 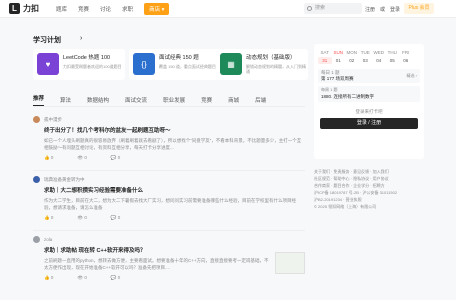 What do you see at coordinates (169, 170) in the screenshot?
I see `post-divider` at bounding box center [169, 170].